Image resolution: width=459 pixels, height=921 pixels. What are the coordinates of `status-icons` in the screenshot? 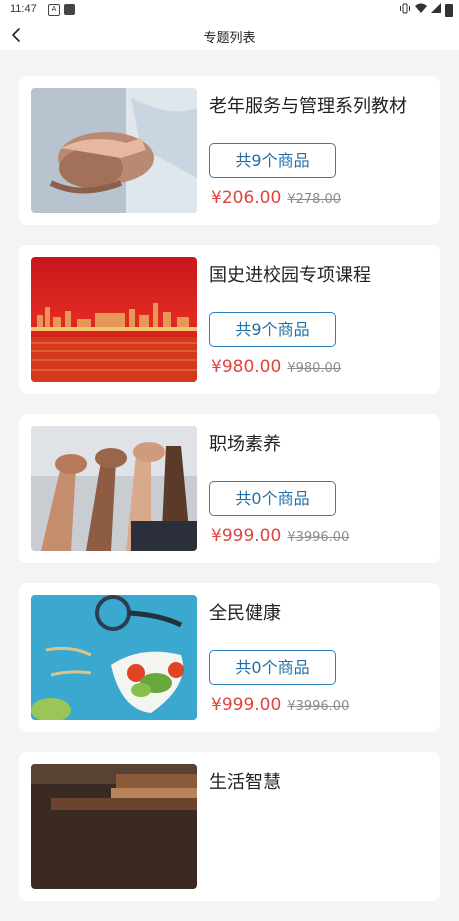 It's located at (426, 10).